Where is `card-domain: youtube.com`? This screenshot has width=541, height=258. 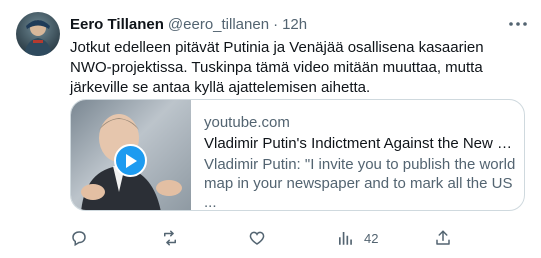
card-domain: youtube.com is located at coordinates (247, 122).